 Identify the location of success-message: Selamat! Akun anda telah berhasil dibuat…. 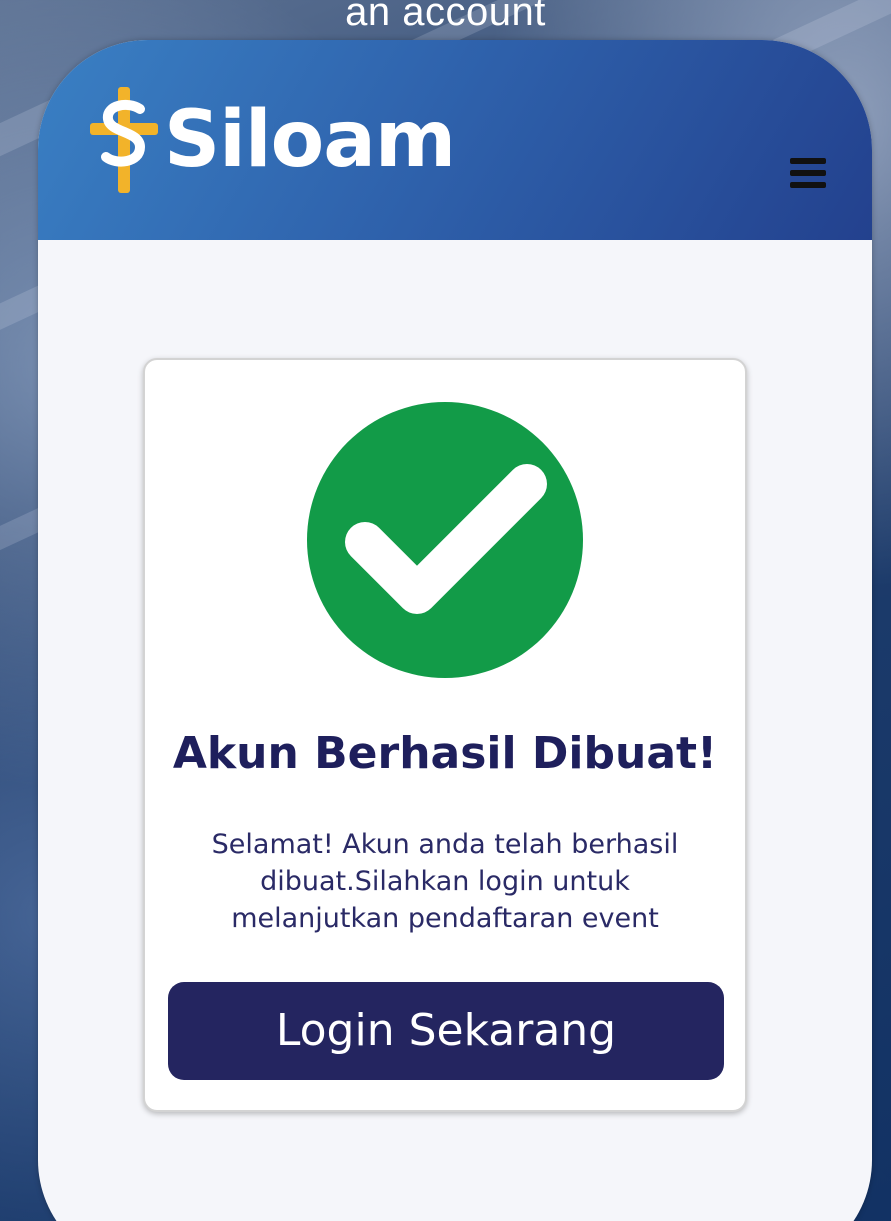
(445, 881).